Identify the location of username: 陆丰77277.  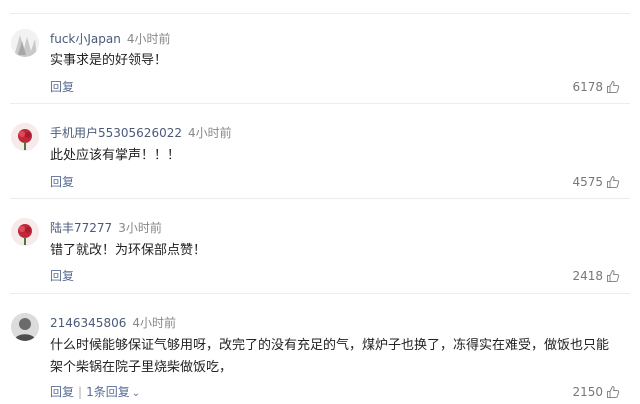
(81, 228).